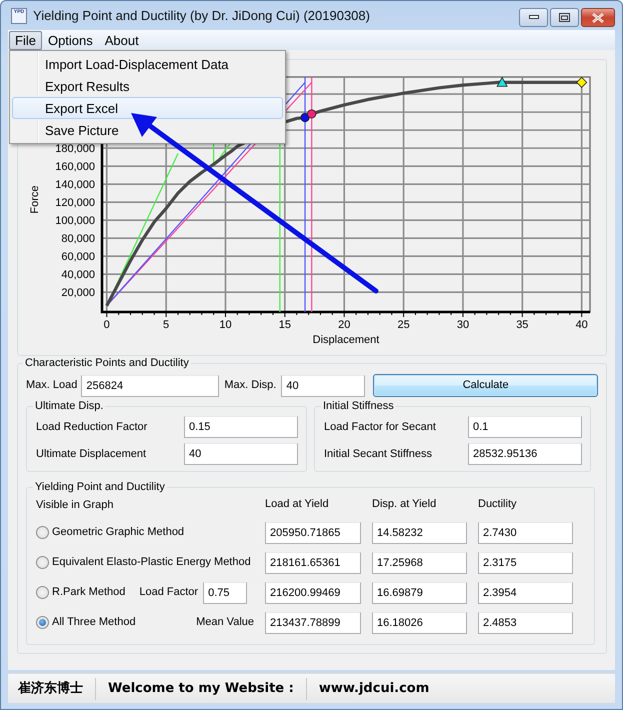 The width and height of the screenshot is (623, 710). What do you see at coordinates (91, 454) in the screenshot?
I see `field-label: Ultimate Displacement` at bounding box center [91, 454].